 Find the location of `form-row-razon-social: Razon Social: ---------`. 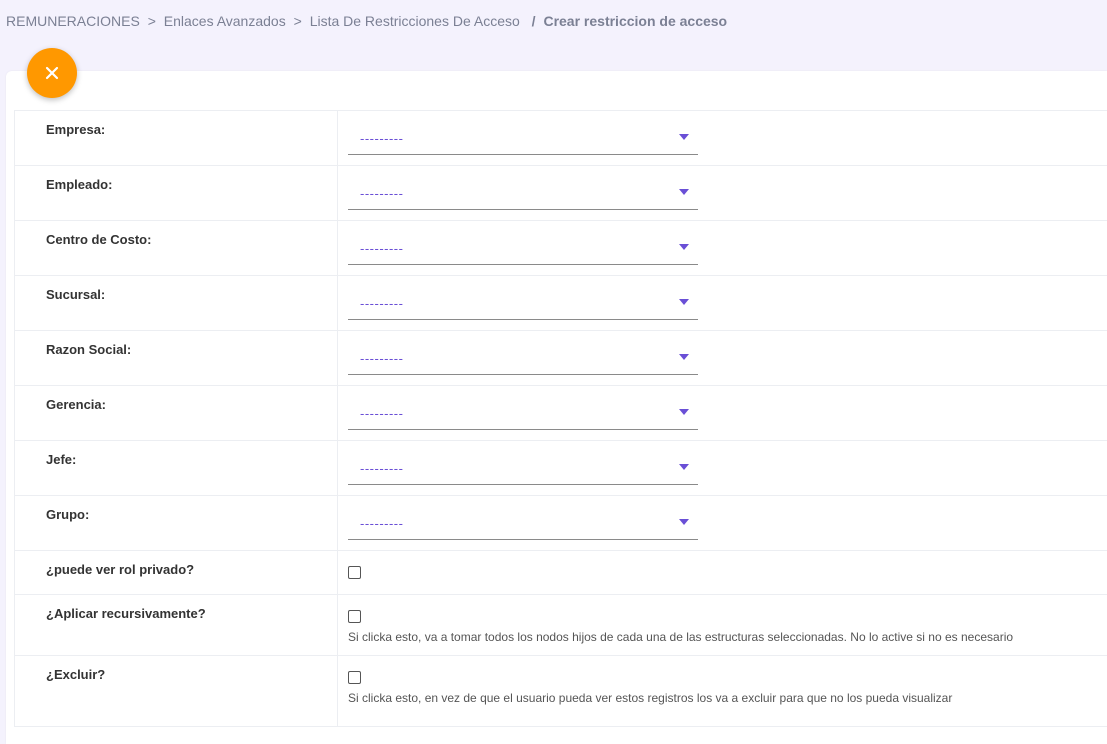

form-row-razon-social: Razon Social: --------- is located at coordinates (560, 358).